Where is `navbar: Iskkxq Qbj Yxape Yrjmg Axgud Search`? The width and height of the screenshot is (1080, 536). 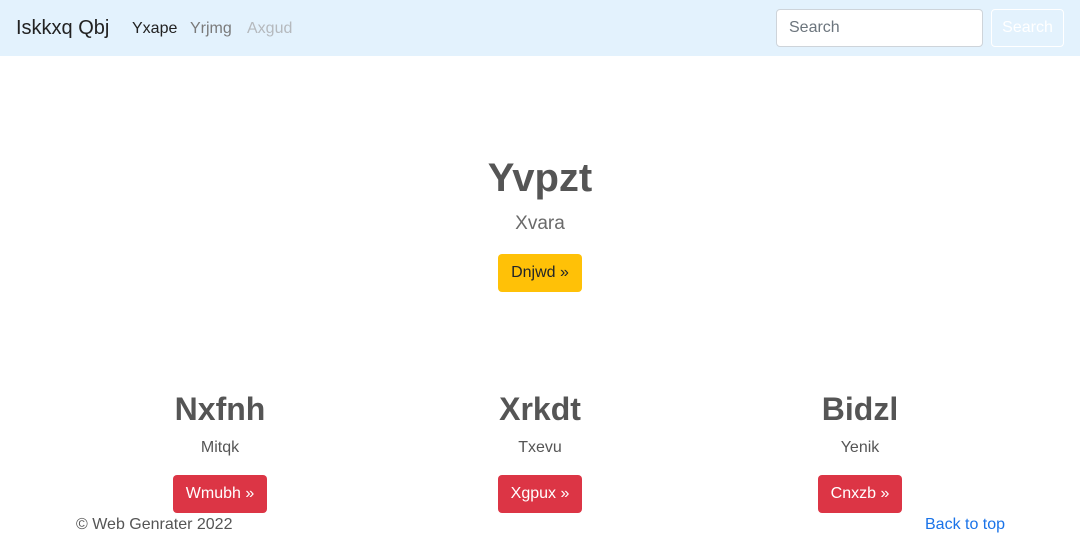 navbar: Iskkxq Qbj Yxape Yrjmg Axgud Search is located at coordinates (540, 28).